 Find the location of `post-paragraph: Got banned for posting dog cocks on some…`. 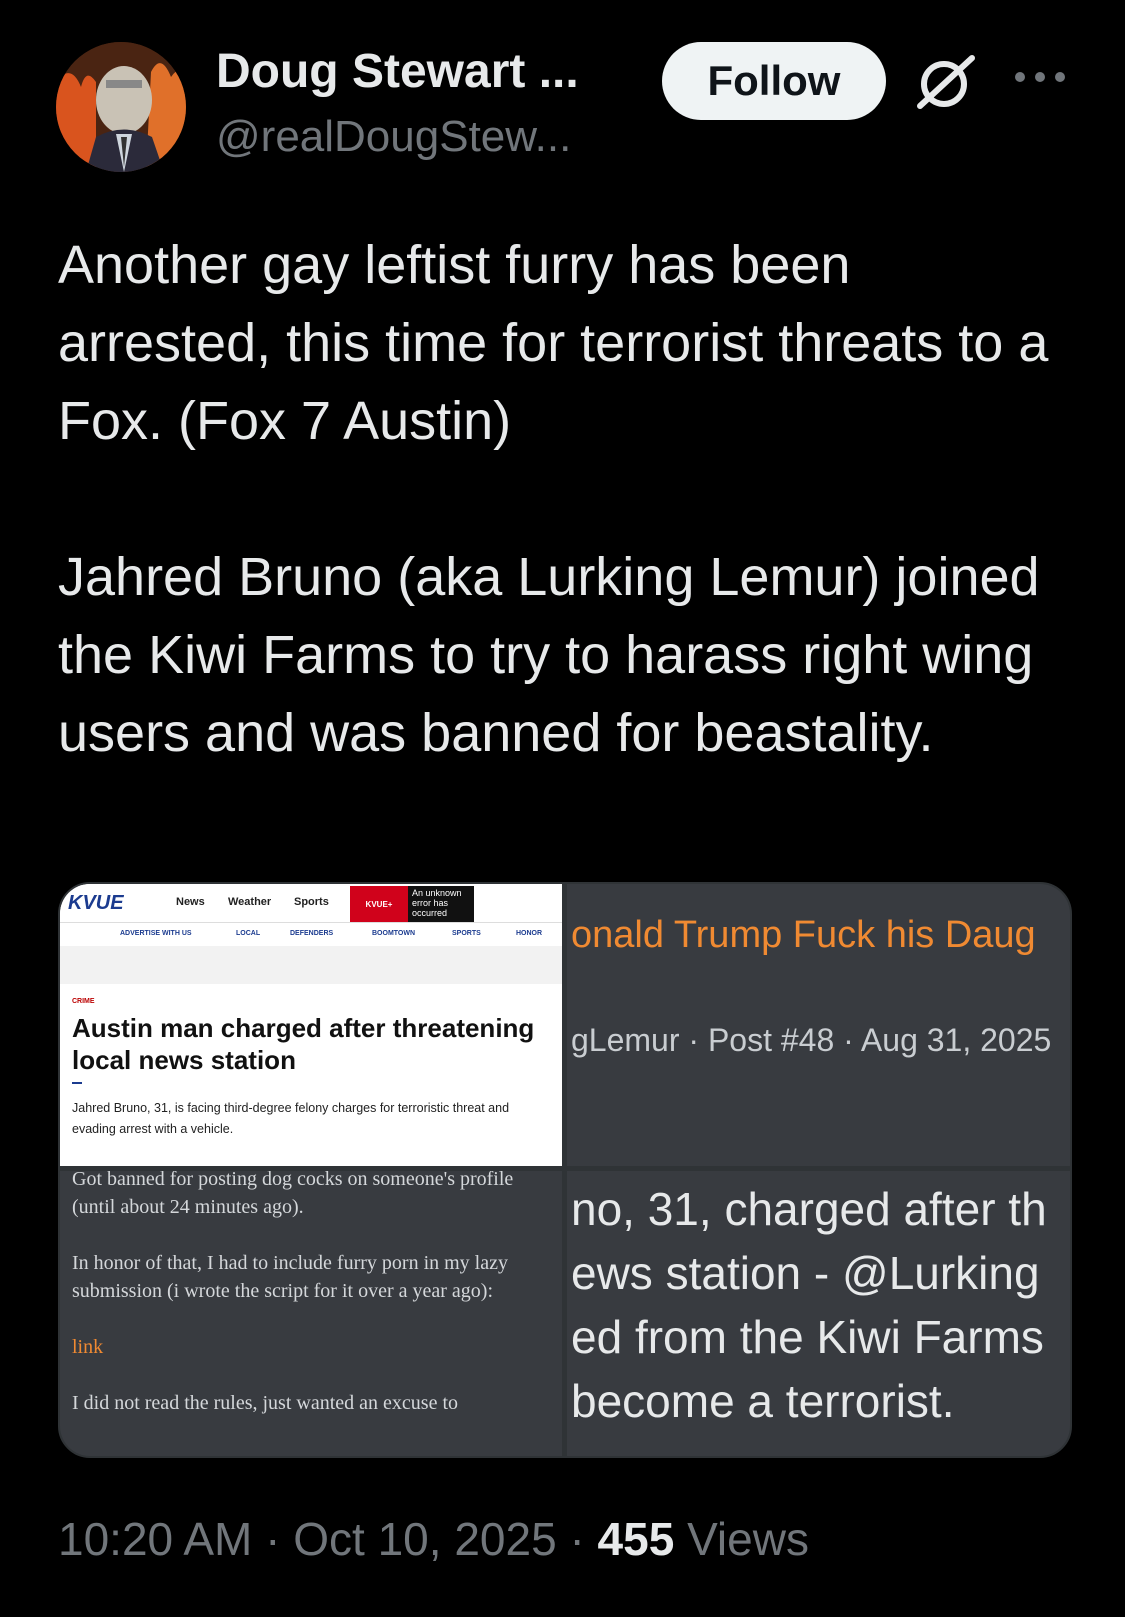

post-paragraph: Got banned for posting dog cocks on some… is located at coordinates (293, 1194).